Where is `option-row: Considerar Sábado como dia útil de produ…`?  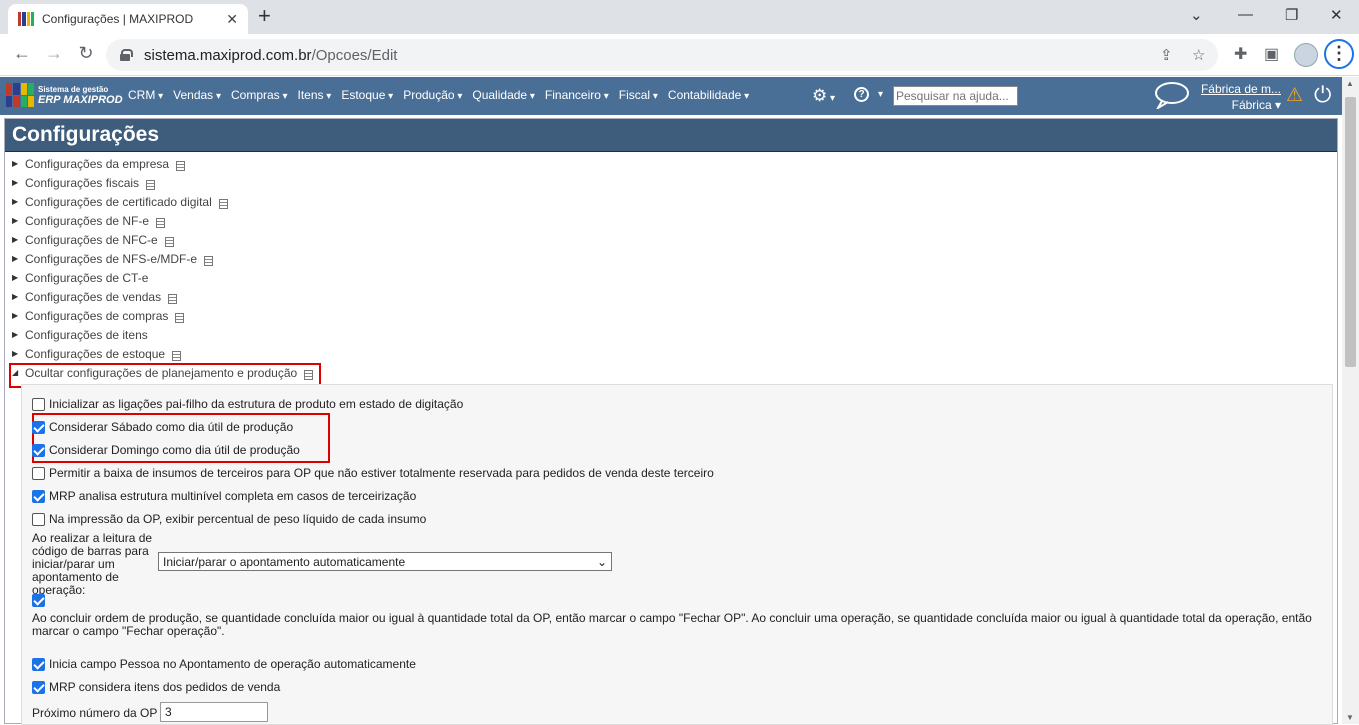
option-row: Considerar Sábado como dia útil de produ… is located at coordinates (162, 427).